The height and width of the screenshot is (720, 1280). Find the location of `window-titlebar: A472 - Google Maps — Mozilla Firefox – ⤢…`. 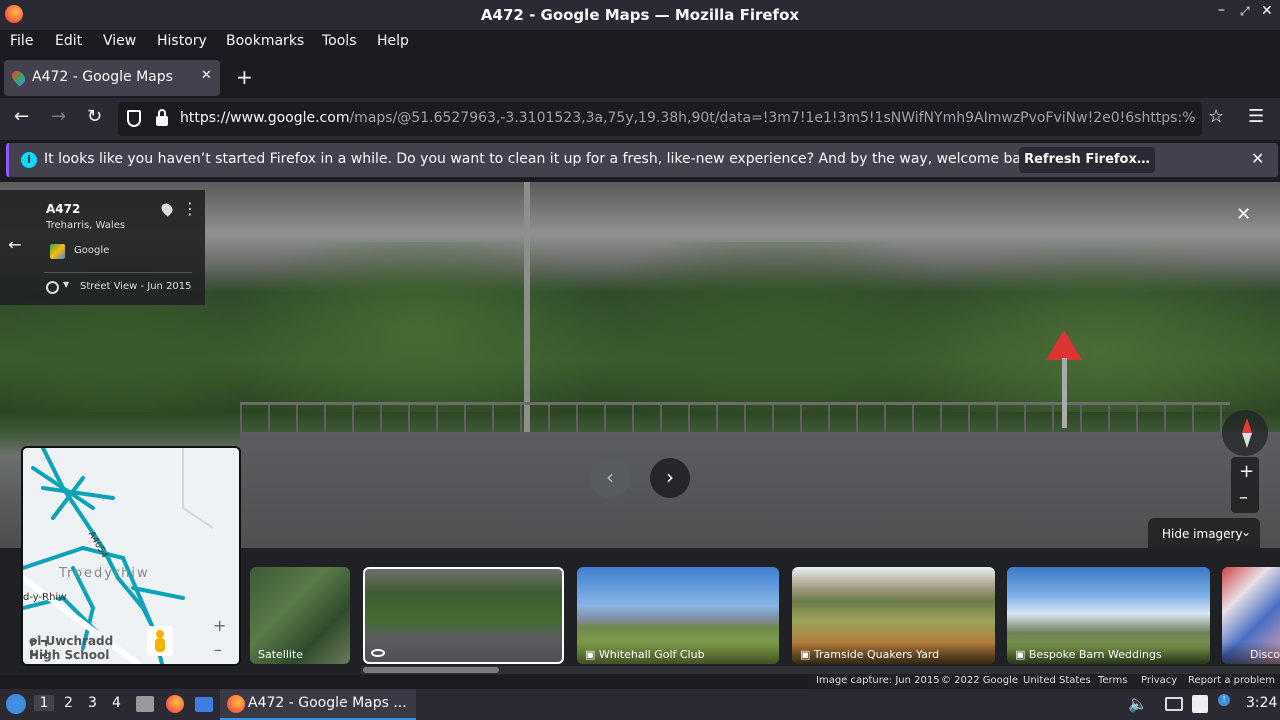

window-titlebar: A472 - Google Maps — Mozilla Firefox – ⤢… is located at coordinates (640, 15).